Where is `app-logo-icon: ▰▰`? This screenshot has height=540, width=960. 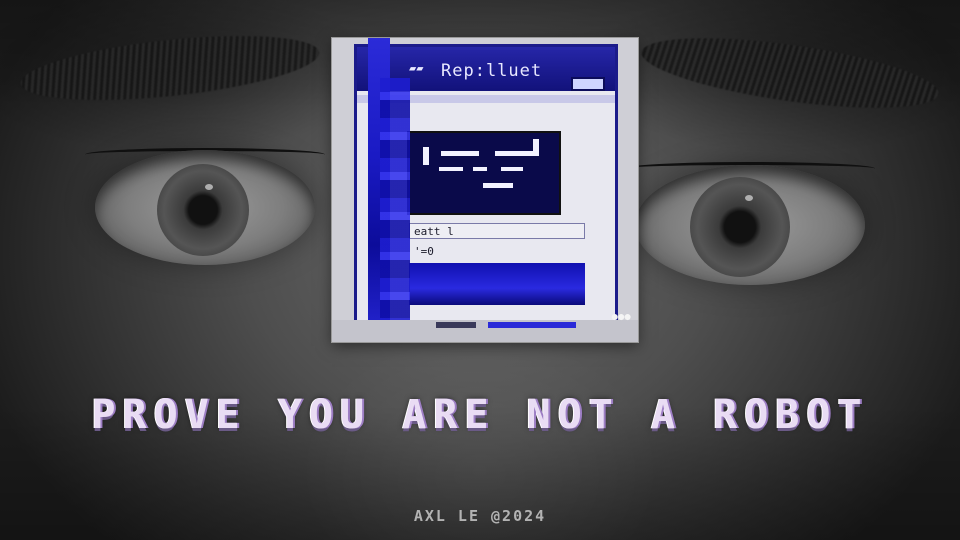
app-logo-icon: ▰▰ is located at coordinates (416, 68).